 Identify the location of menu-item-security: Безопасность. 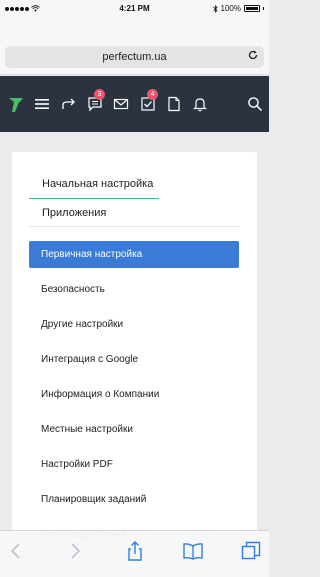
(134, 289).